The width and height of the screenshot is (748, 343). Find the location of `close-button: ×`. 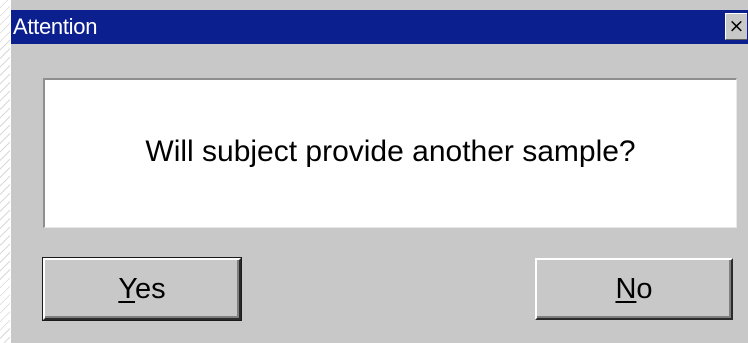

close-button: × is located at coordinates (736, 26).